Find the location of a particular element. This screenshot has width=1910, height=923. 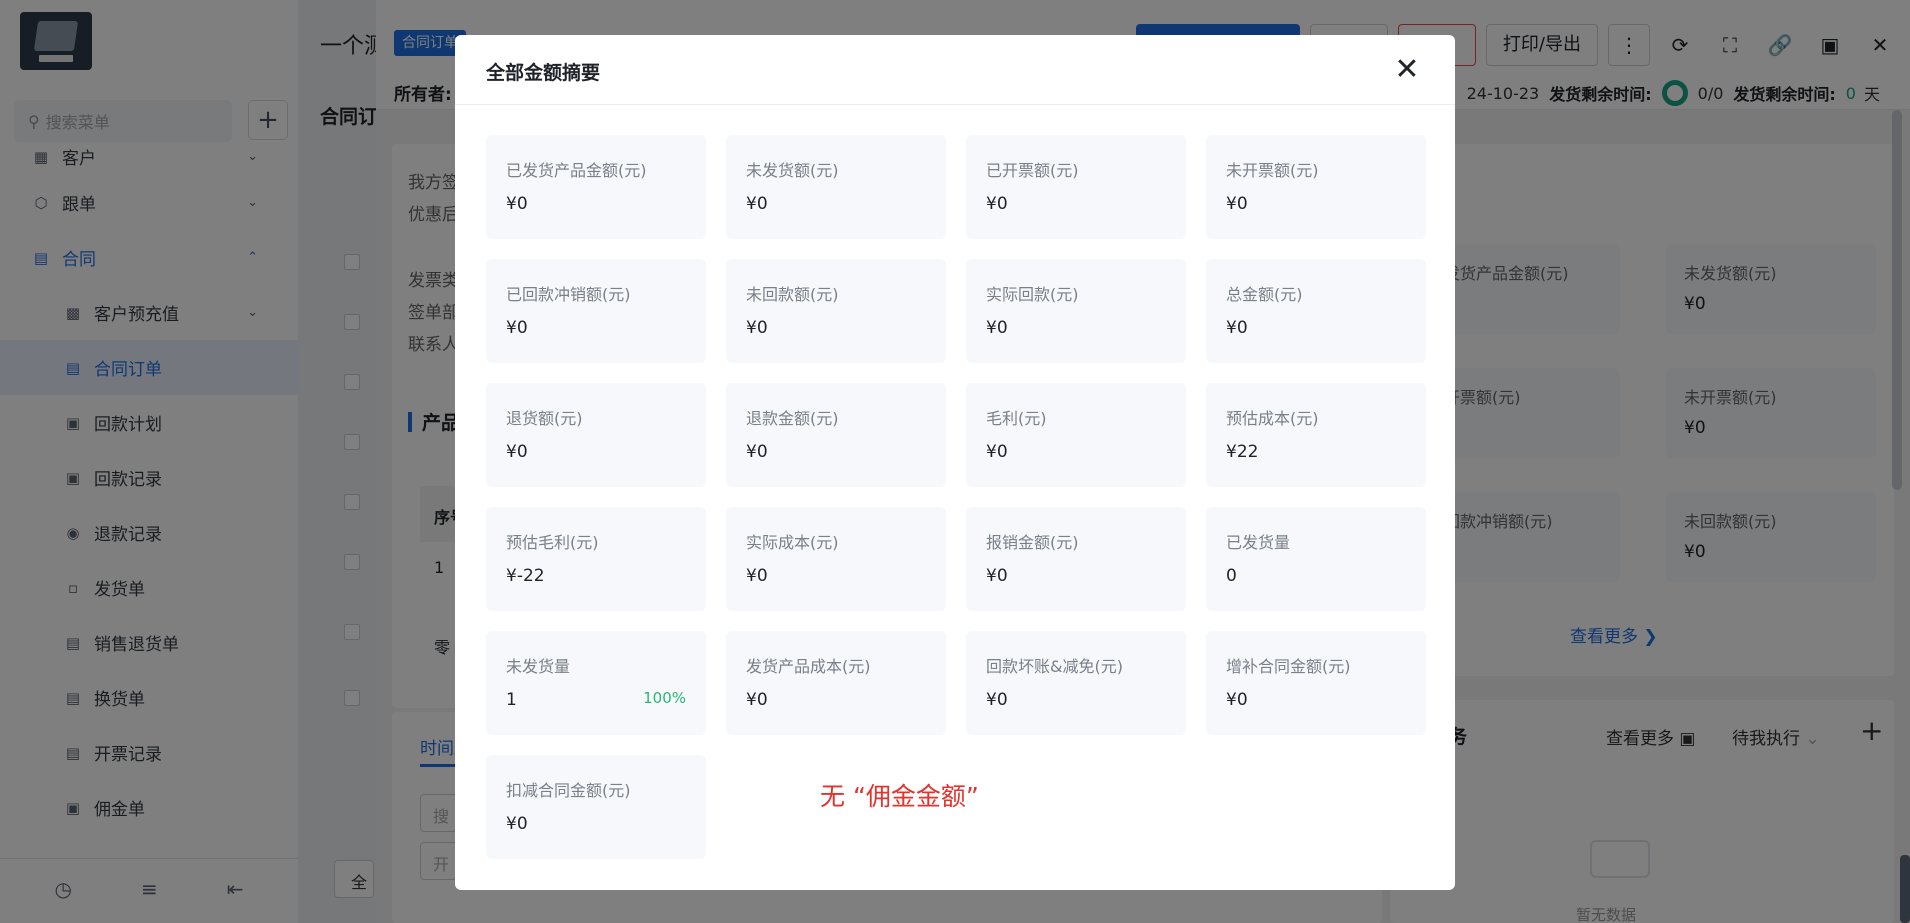

amount-card: 实际成本(元) ¥0 is located at coordinates (836, 559).